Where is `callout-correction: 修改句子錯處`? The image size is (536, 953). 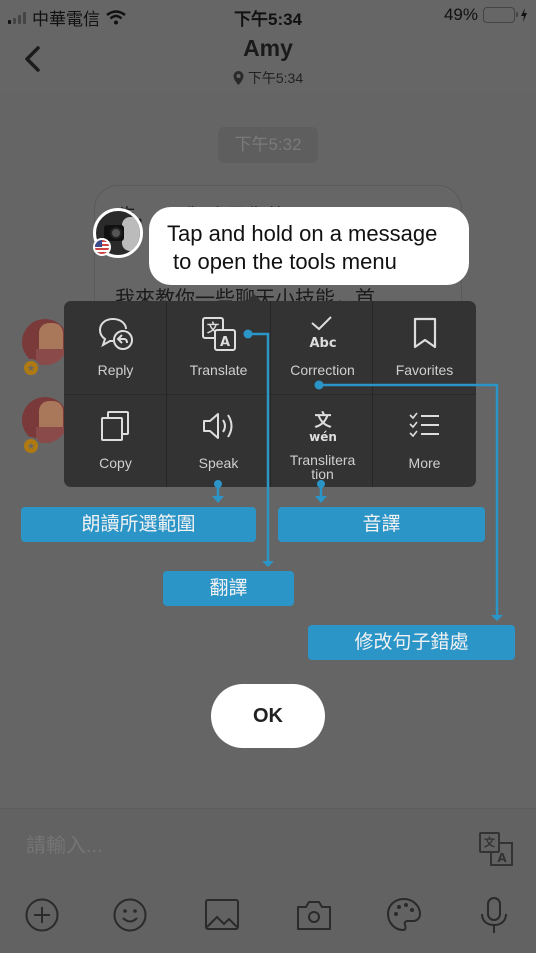
callout-correction: 修改句子錯處 is located at coordinates (411, 642).